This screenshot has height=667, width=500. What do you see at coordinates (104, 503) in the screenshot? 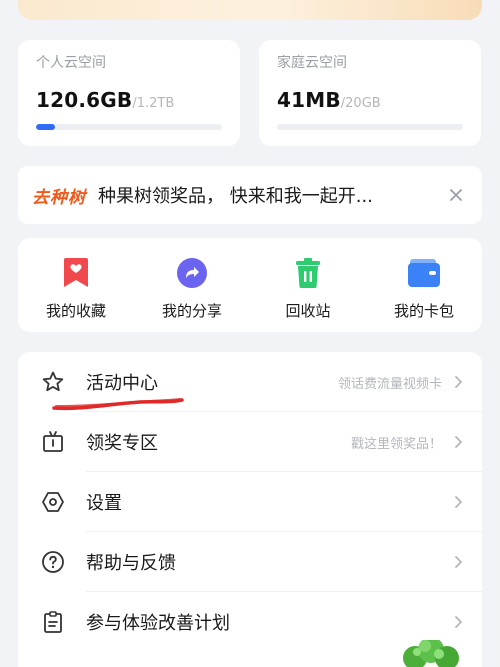
I see `menu-item-label: 设置` at bounding box center [104, 503].